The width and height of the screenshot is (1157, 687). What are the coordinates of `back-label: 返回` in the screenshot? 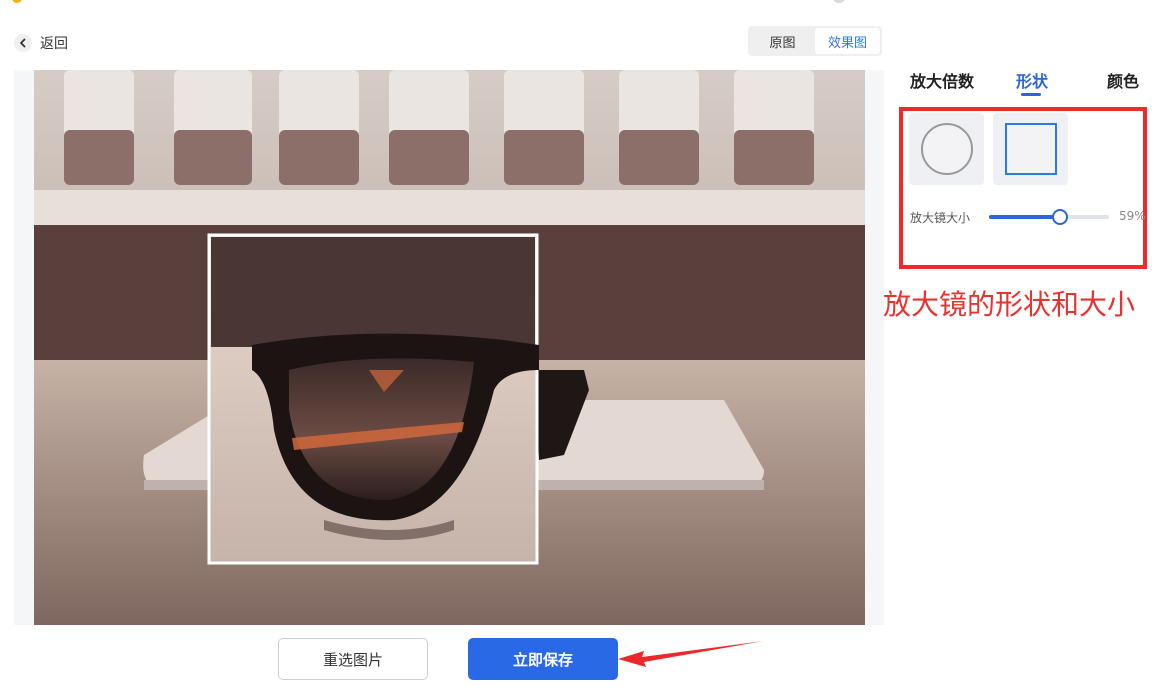 It's located at (54, 44).